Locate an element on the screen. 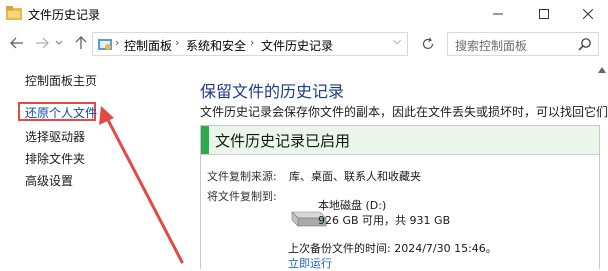  last-backup-time: 上次备份文件的时间: 2024/7/30 15:46。 is located at coordinates (392, 248).